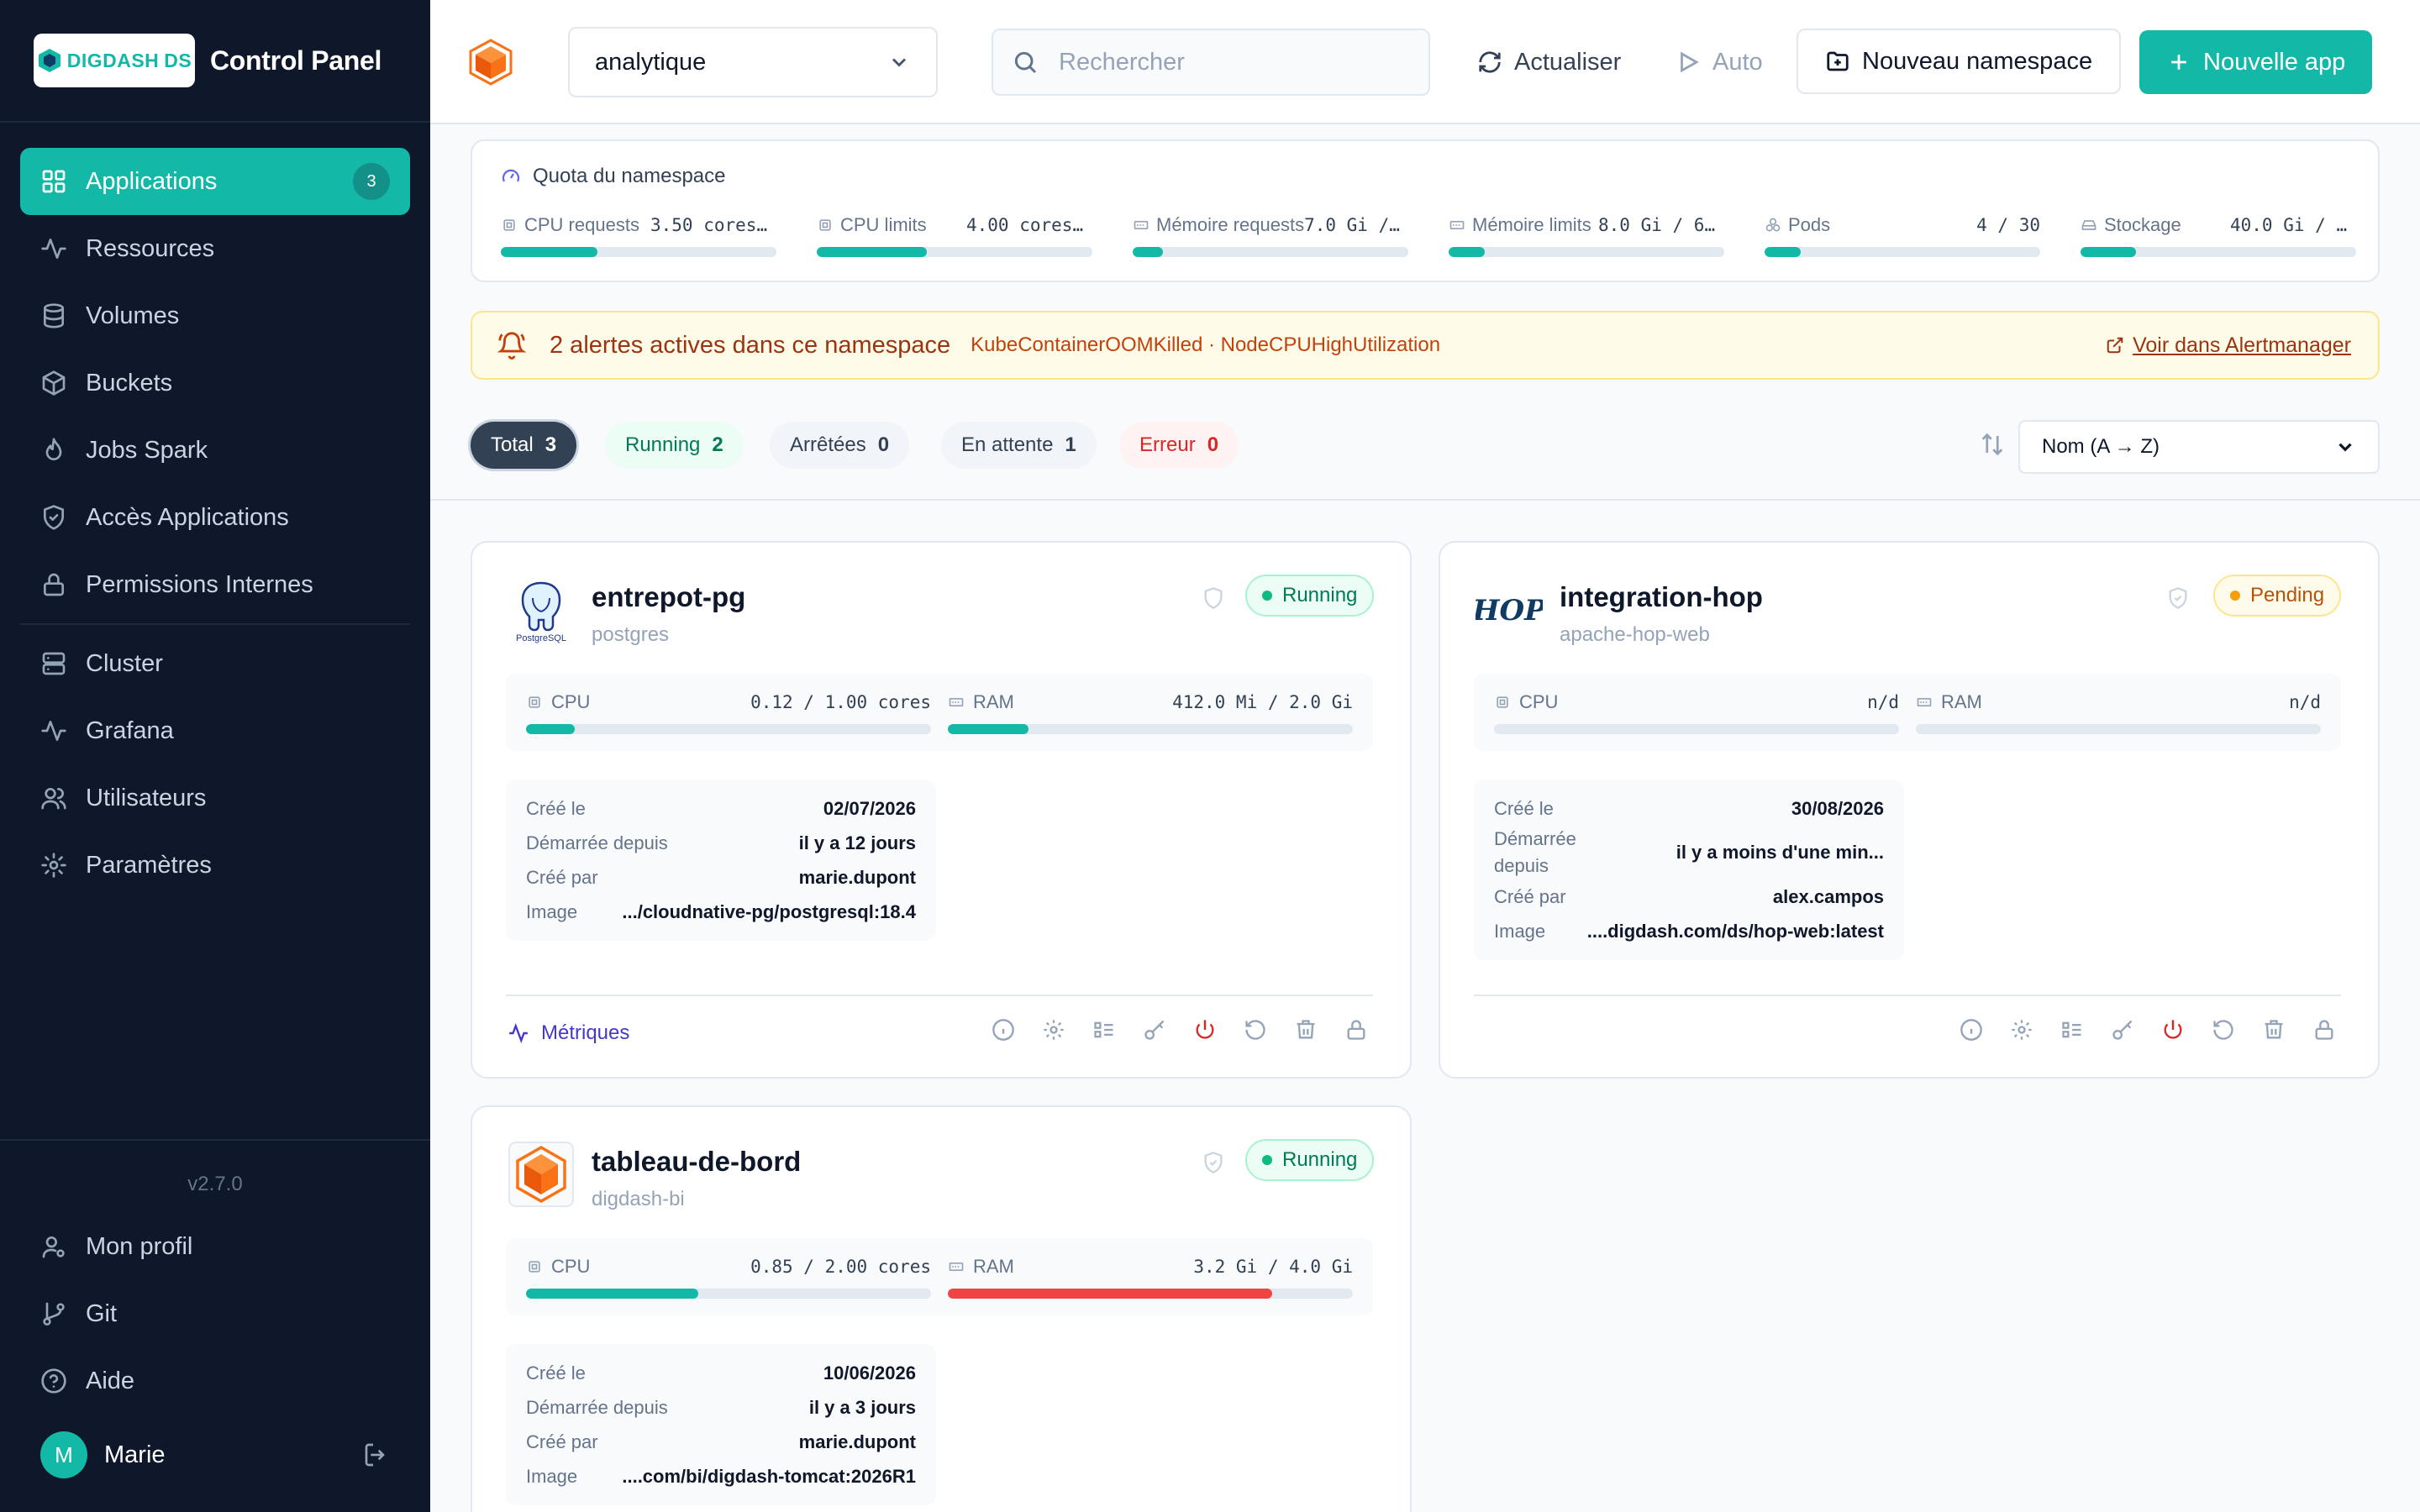  I want to click on cpu-usage: CPU 0.85 / 2.00 cores, so click(728, 1276).